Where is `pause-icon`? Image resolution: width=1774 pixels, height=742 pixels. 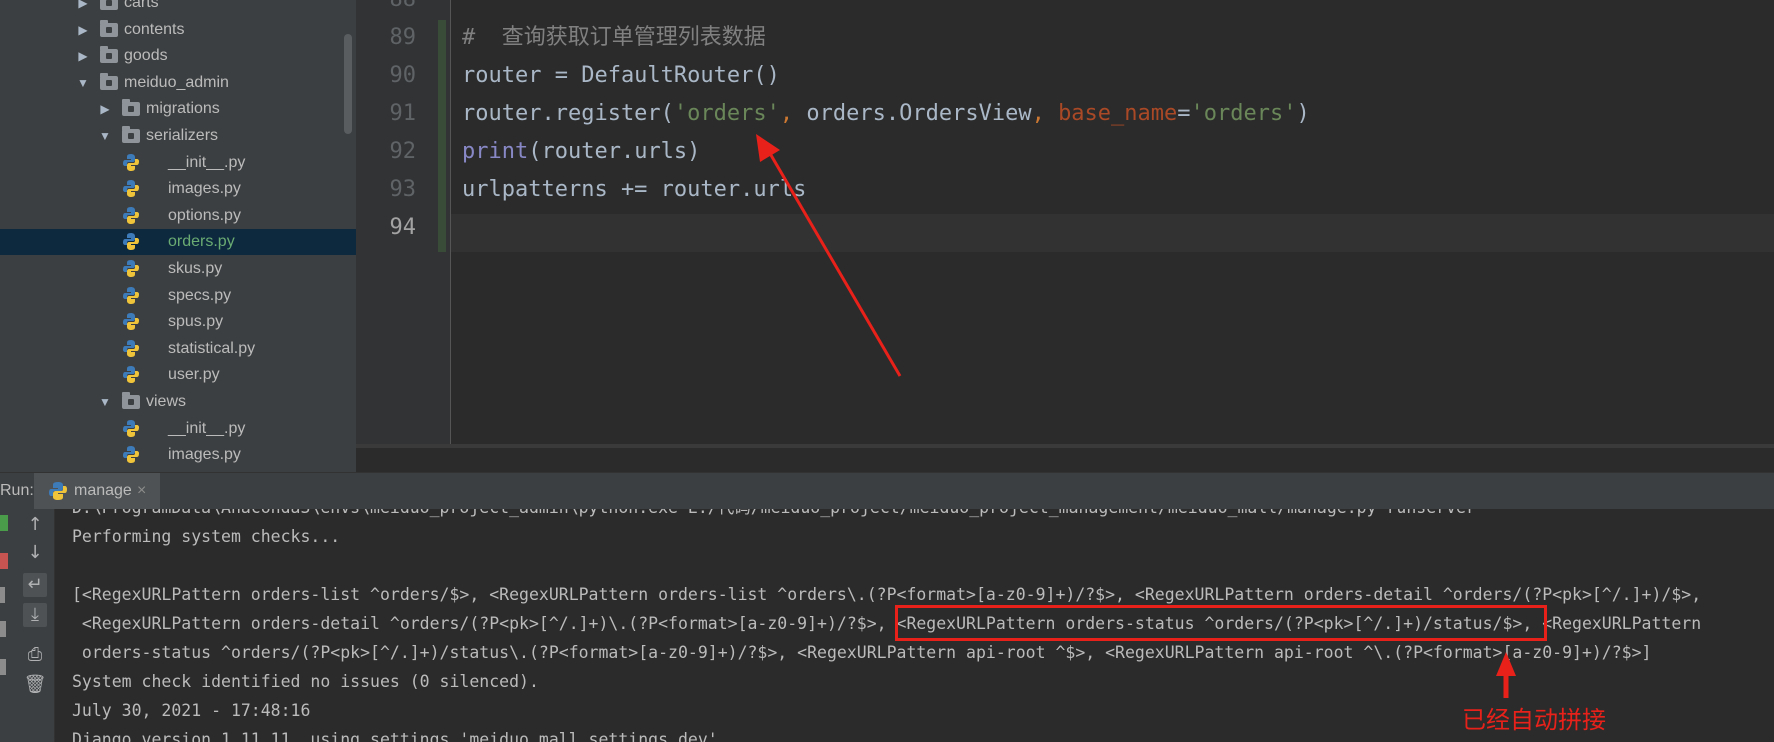
pause-icon is located at coordinates (2, 595).